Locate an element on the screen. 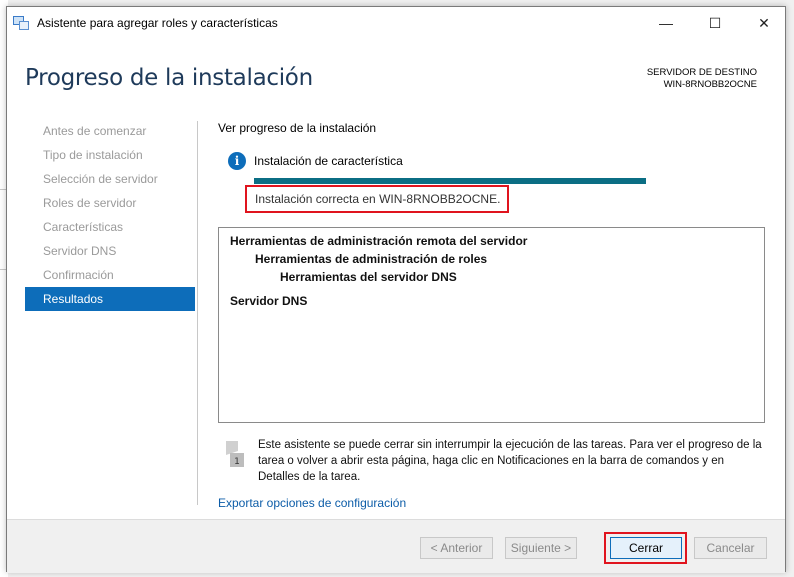 This screenshot has height=577, width=794. destination-server-label: SERVIDOR DE DESTINO is located at coordinates (701, 72).